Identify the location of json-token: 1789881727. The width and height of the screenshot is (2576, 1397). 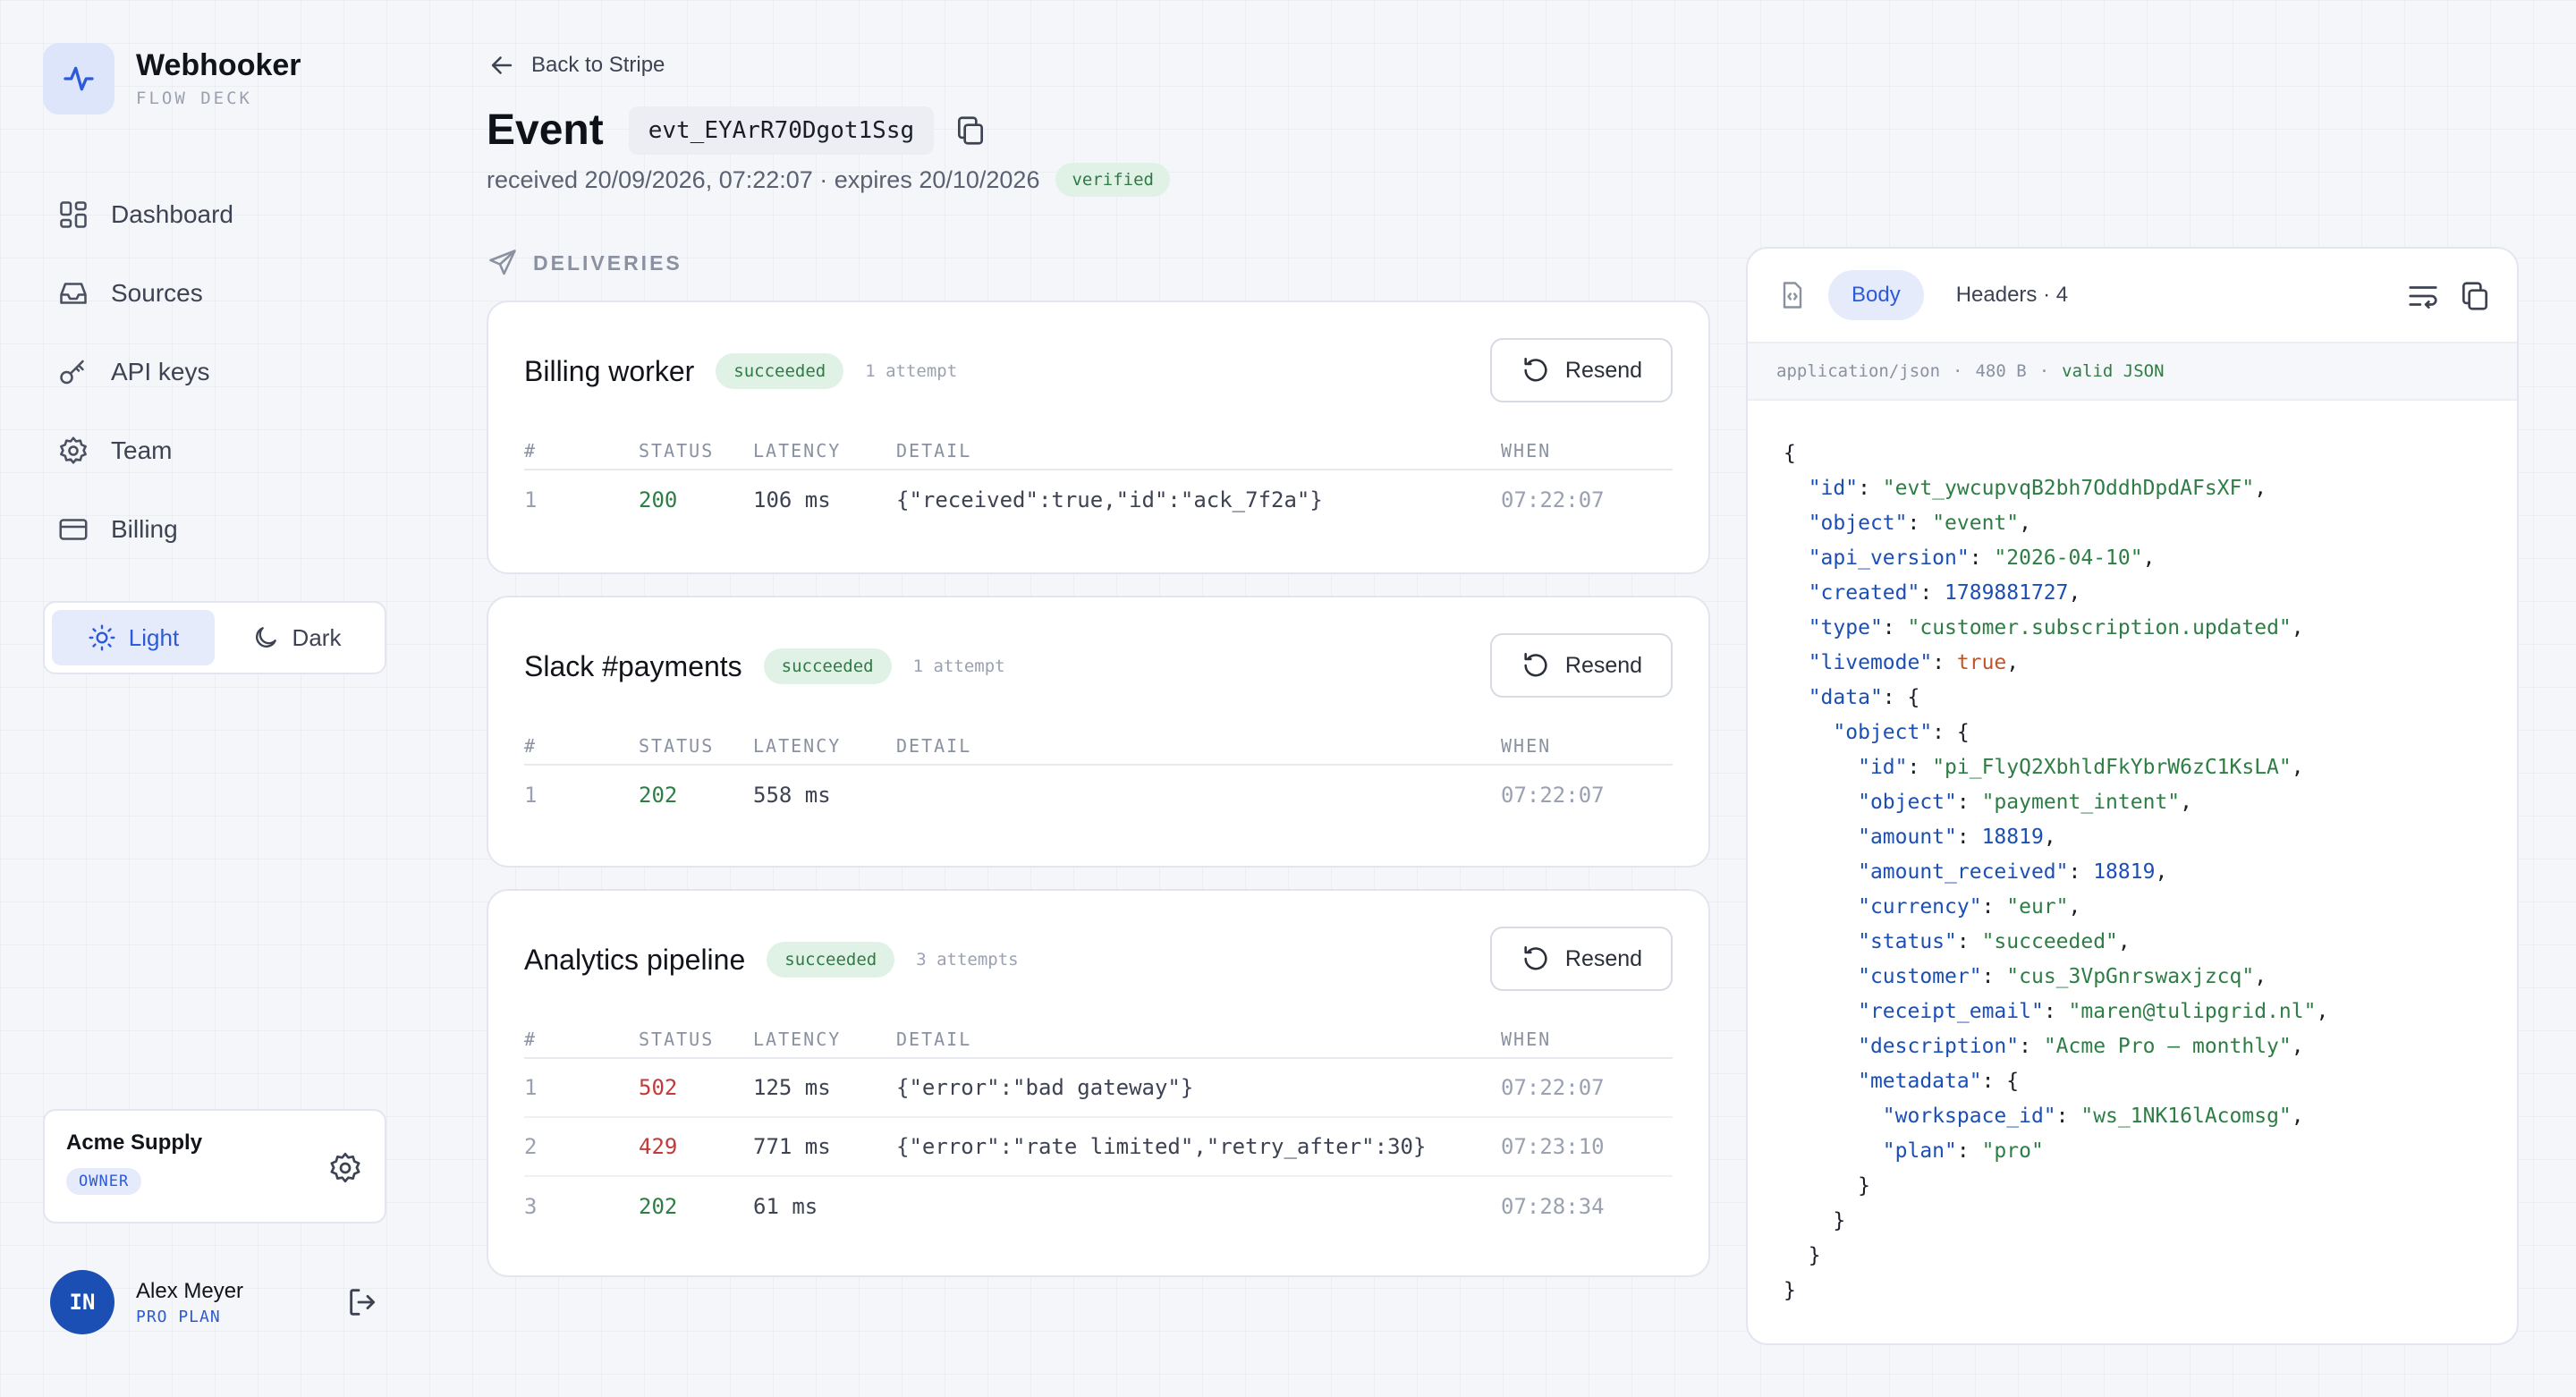
(2007, 593).